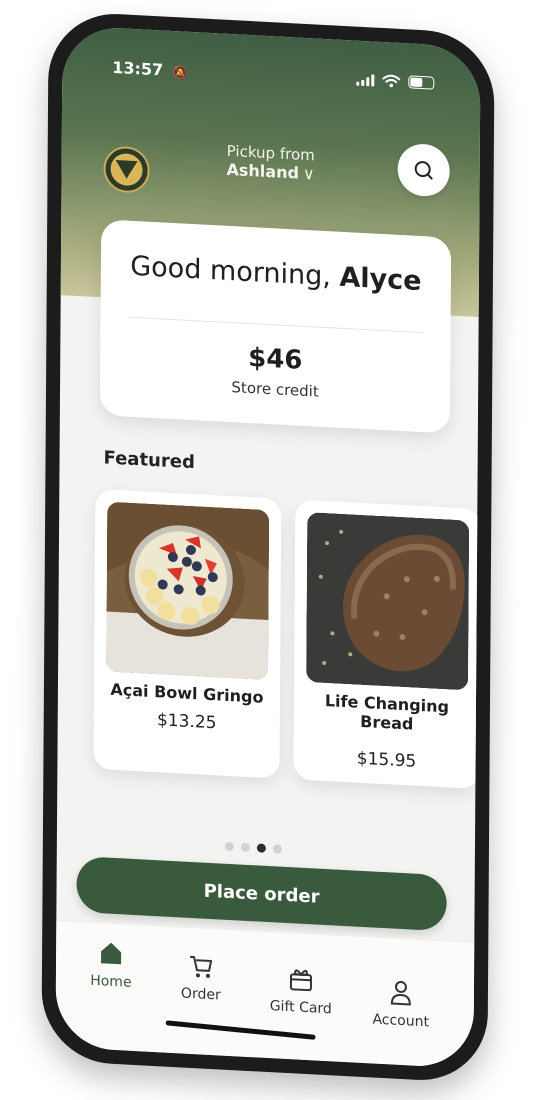 This screenshot has width=544, height=1100. Describe the element at coordinates (365, 80) in the screenshot. I see `cellular-signal-icon` at that location.